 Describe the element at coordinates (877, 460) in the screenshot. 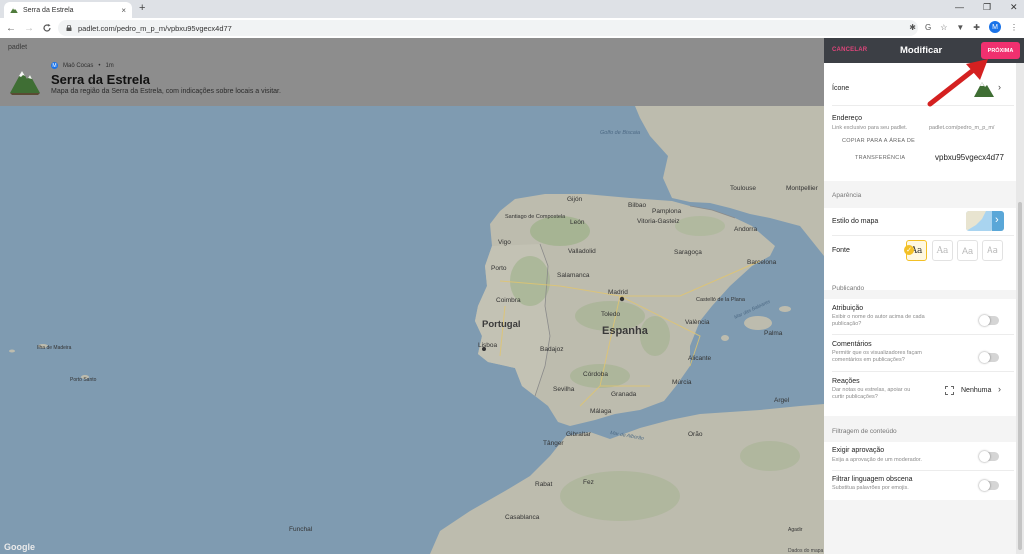

I see `approval-sub: Exija a aprovação de um moderador.` at that location.